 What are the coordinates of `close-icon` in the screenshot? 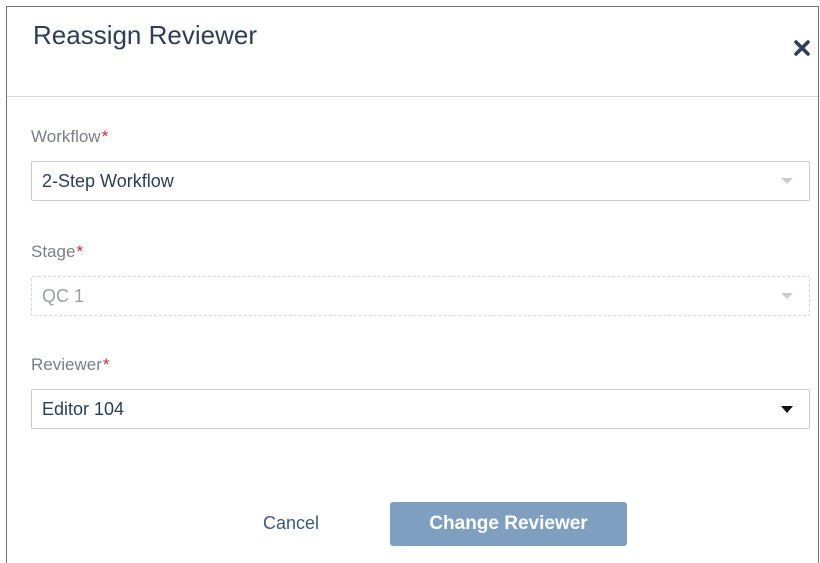 It's located at (802, 48).